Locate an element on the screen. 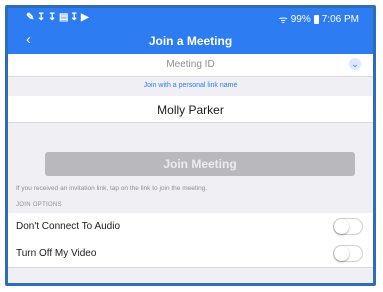 This screenshot has height=292, width=383. meeting-id-placeholder: Meeting ID is located at coordinates (190, 64).